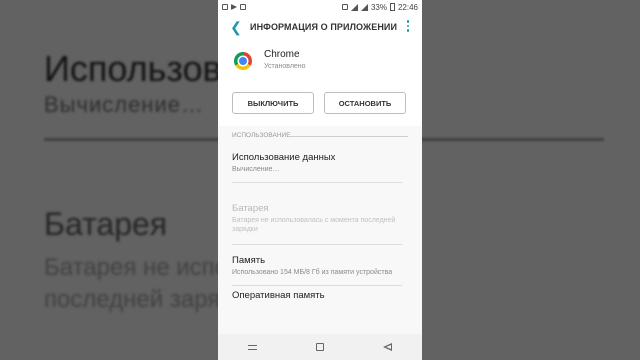 This screenshot has width=640, height=360. I want to click on status-bar: 33% 22:46, so click(320, 7).